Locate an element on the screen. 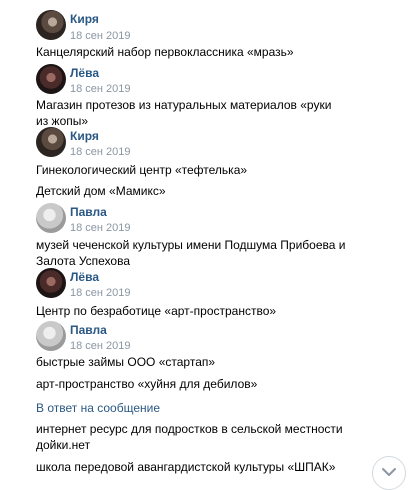  message-text: Центр по безработице «арт-пространство» is located at coordinates (156, 311).